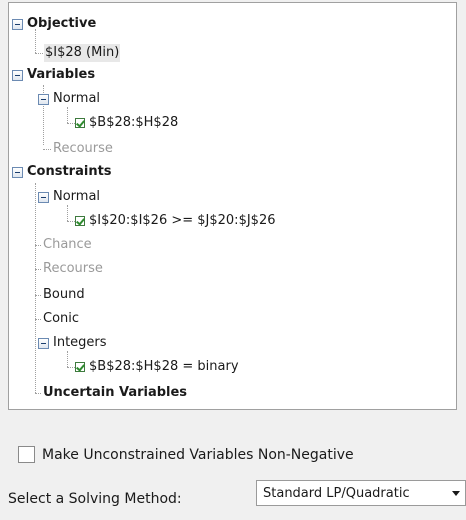 The width and height of the screenshot is (466, 520). I want to click on uncertain-variables-label: Uncertain Variables, so click(115, 392).